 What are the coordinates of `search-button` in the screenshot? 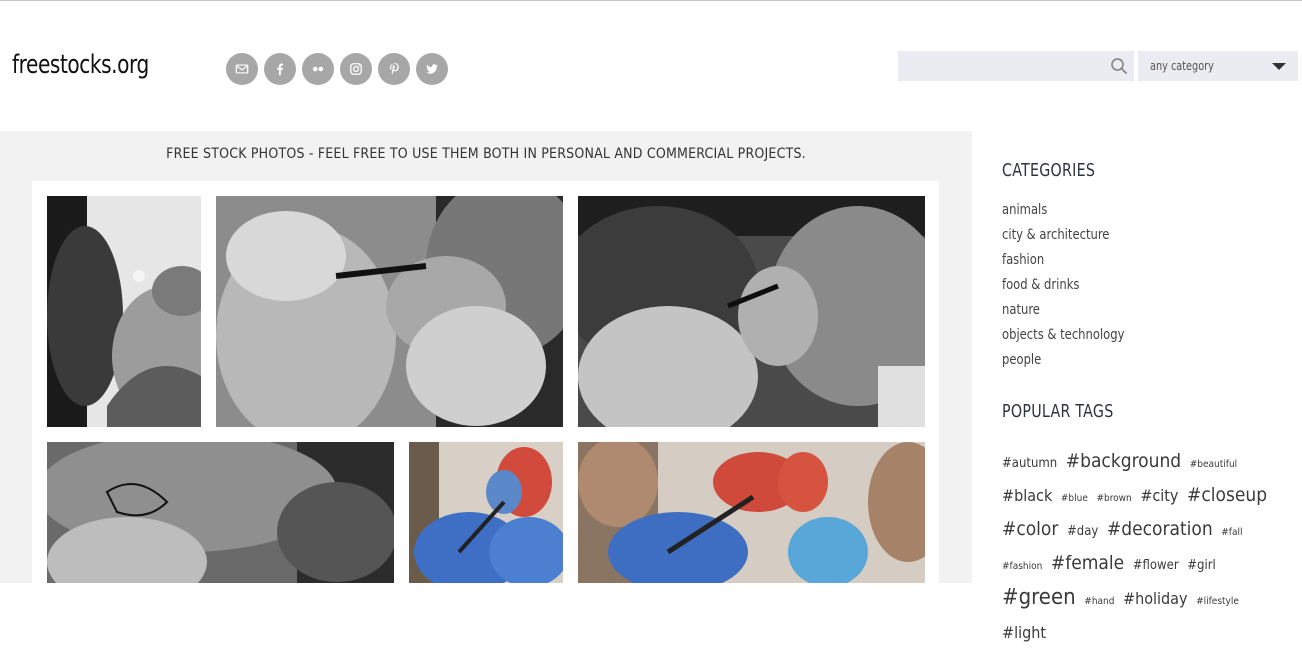 It's located at (1119, 66).